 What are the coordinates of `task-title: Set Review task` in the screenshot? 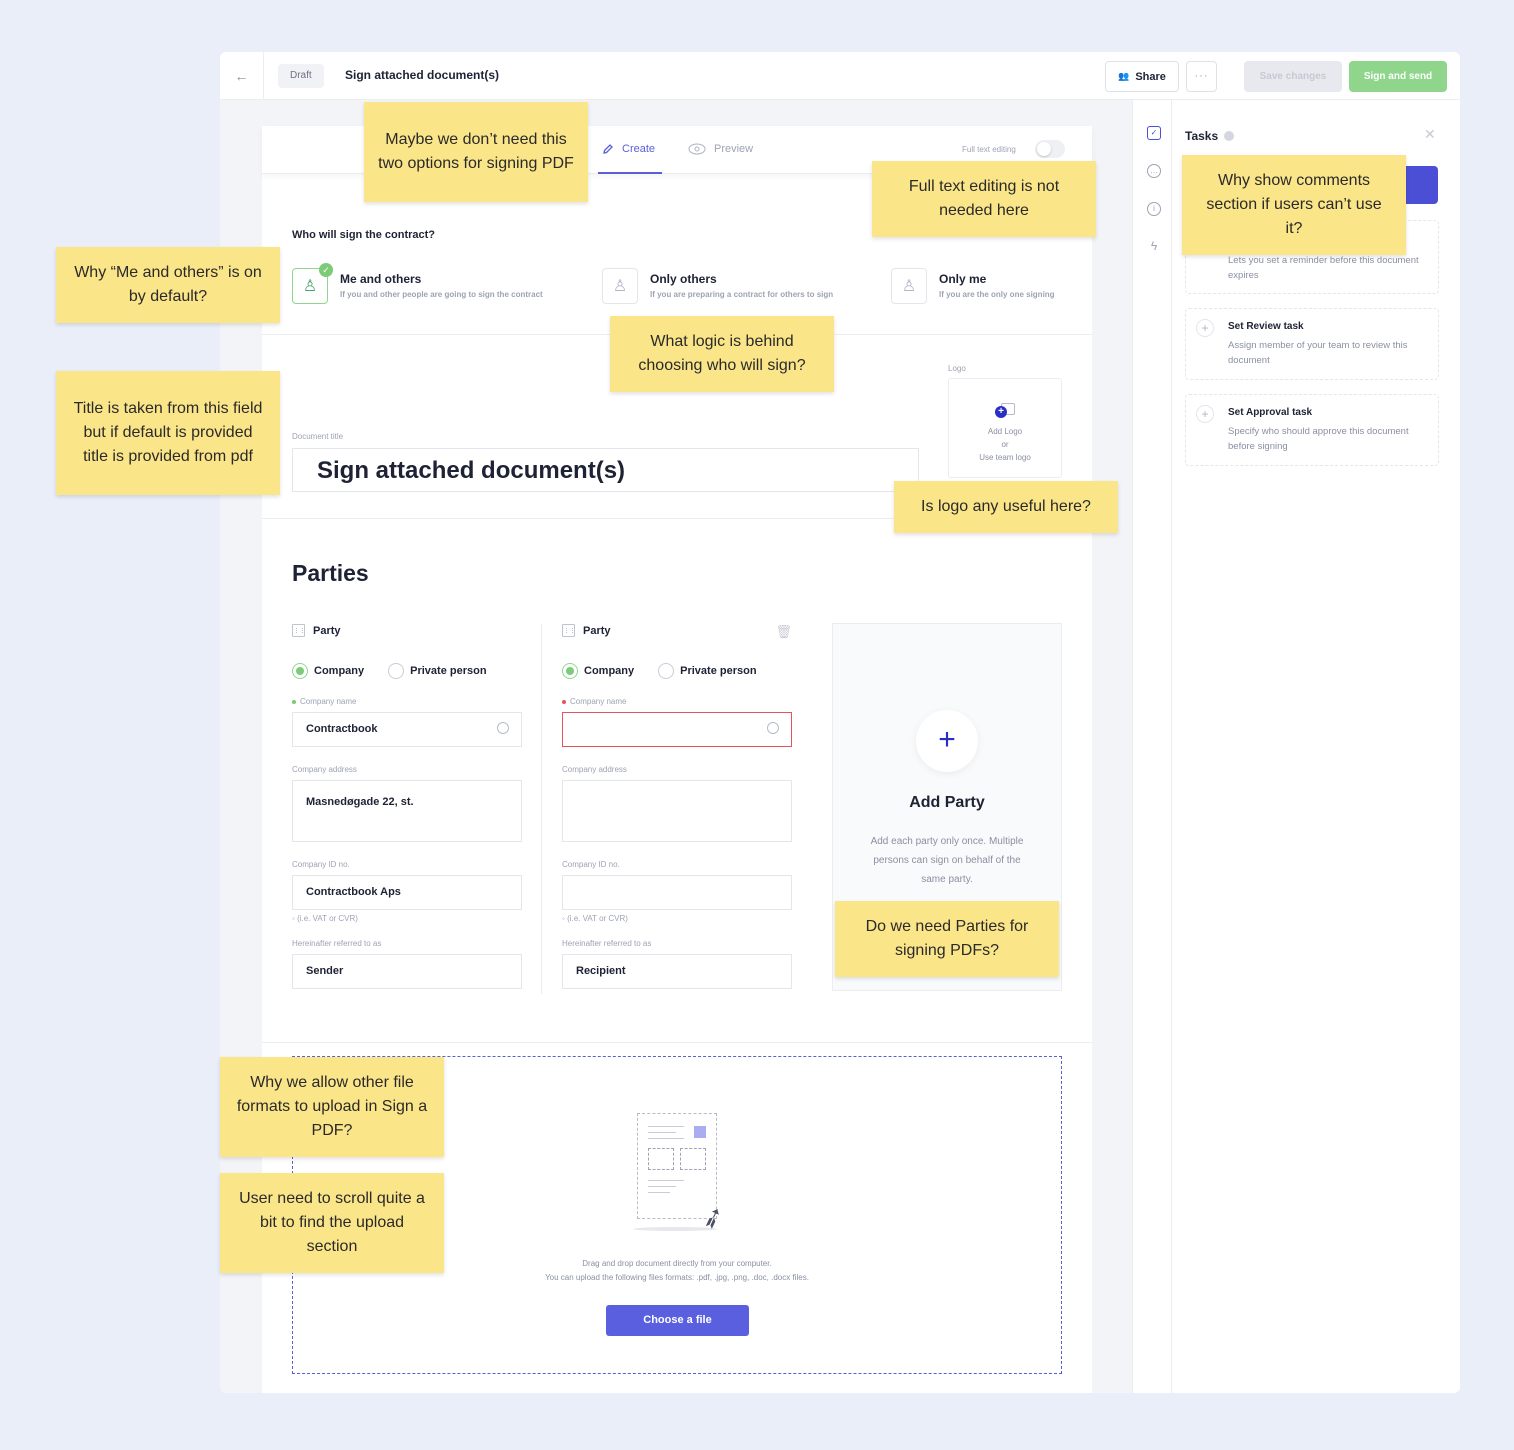 It's located at (1266, 326).